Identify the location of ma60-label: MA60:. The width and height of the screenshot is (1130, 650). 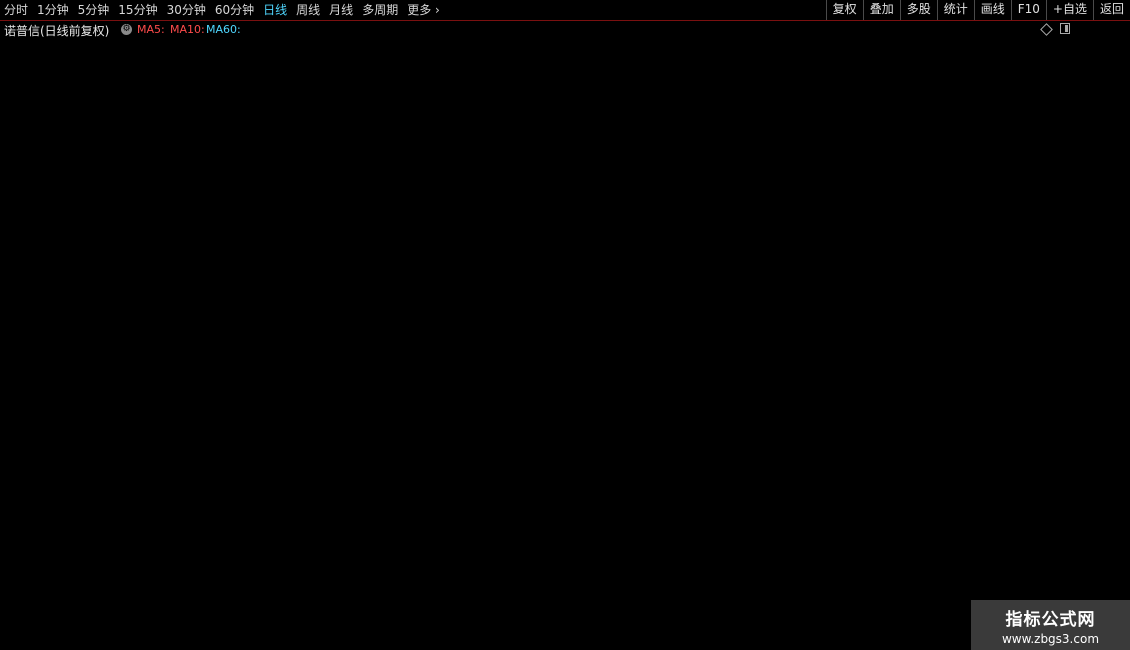
(223, 29).